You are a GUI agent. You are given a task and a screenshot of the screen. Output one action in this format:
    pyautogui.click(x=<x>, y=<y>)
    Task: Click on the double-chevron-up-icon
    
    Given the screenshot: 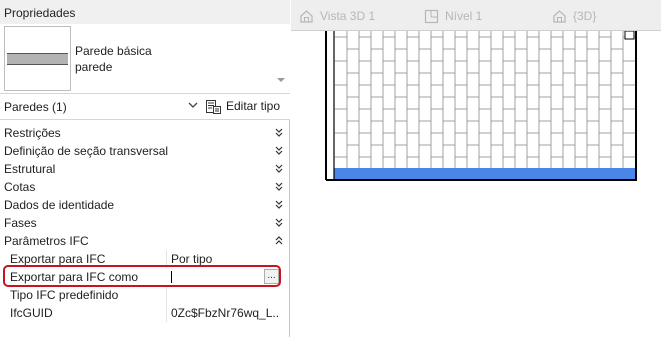 What is the action you would take?
    pyautogui.click(x=279, y=241)
    